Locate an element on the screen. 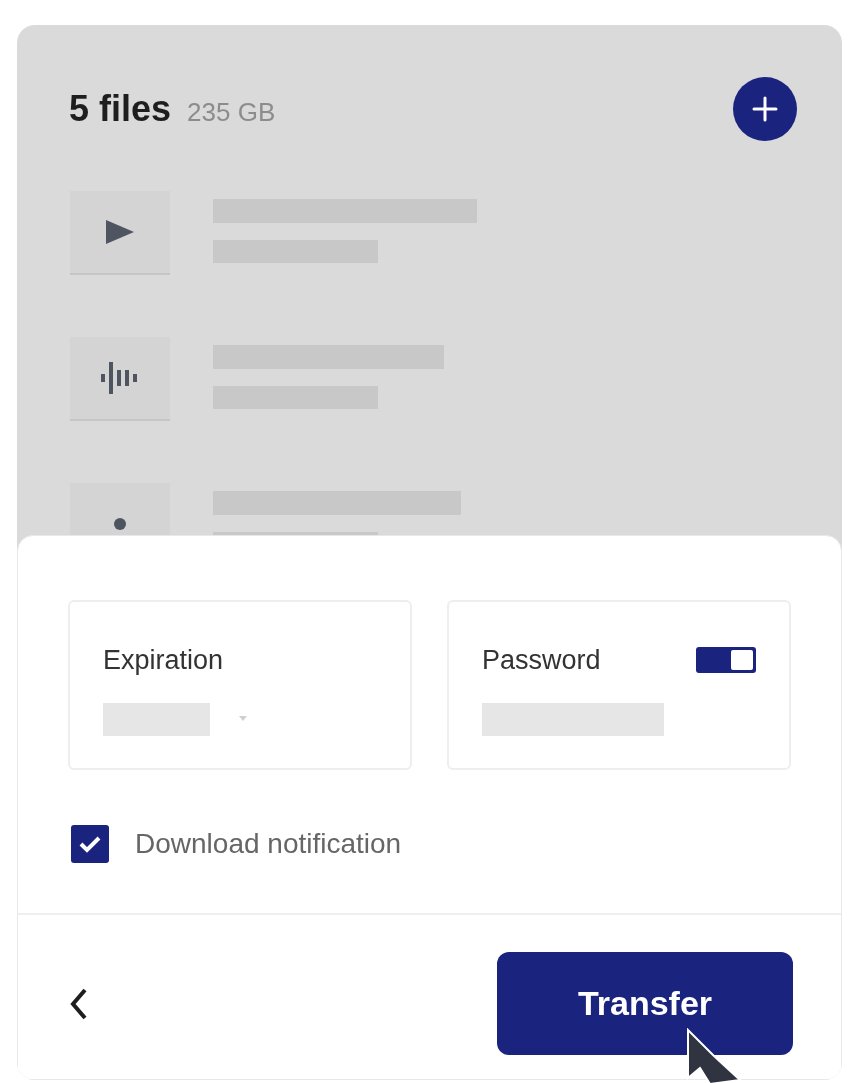 This screenshot has height=1083, width=855. notification-label: Download notification is located at coordinates (268, 844).